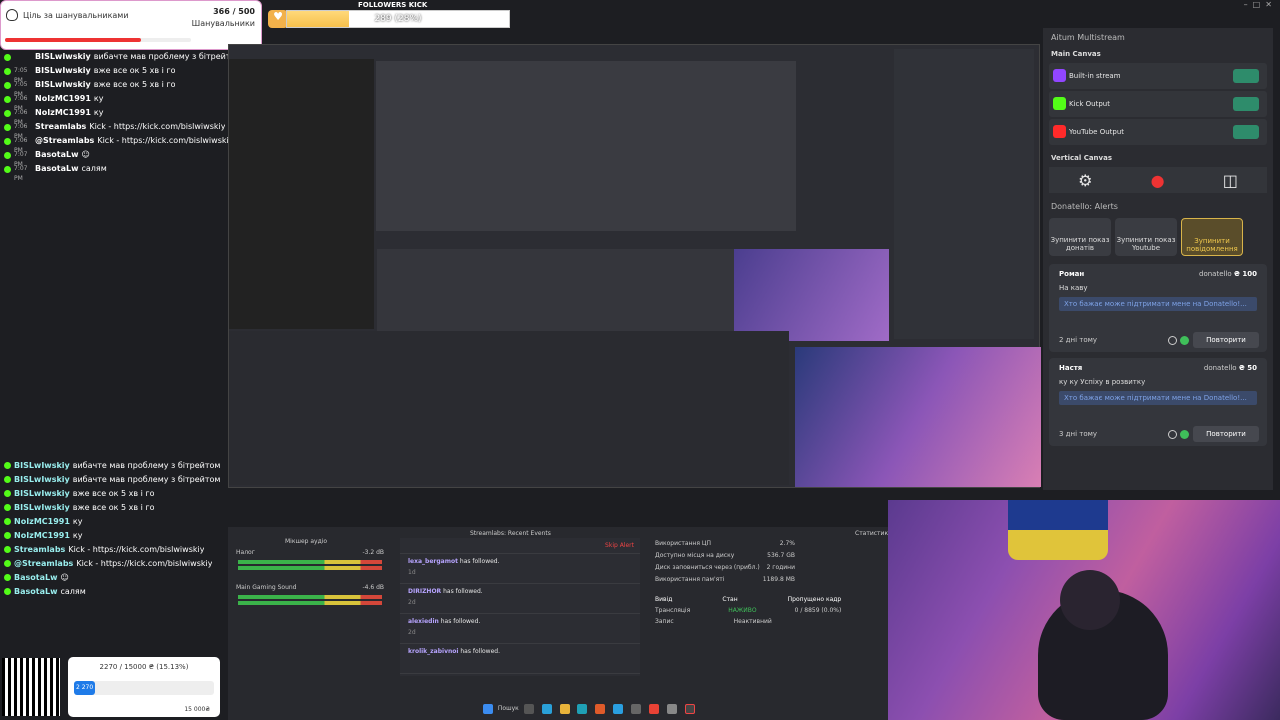 This screenshot has height=720, width=1280. I want to click on start-icon, so click(488, 709).